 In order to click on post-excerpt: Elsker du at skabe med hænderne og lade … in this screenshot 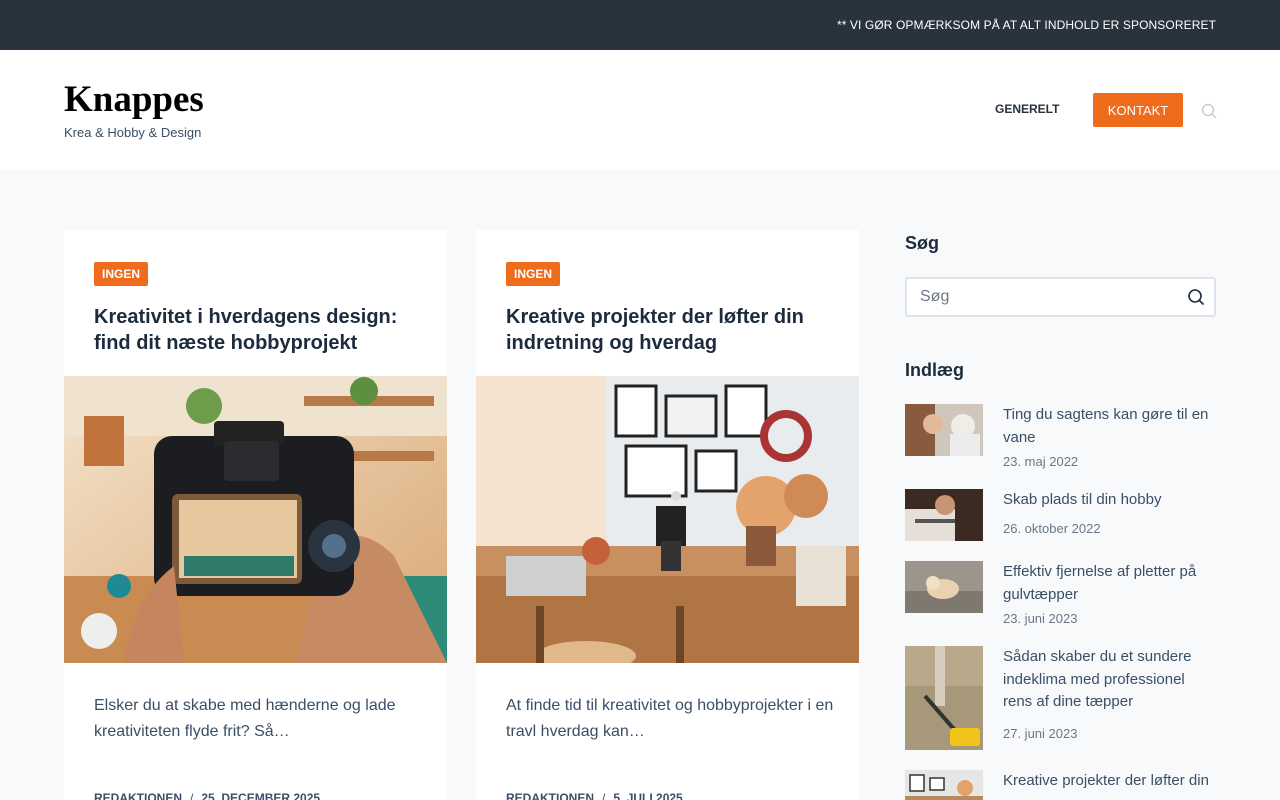, I will do `click(245, 718)`.